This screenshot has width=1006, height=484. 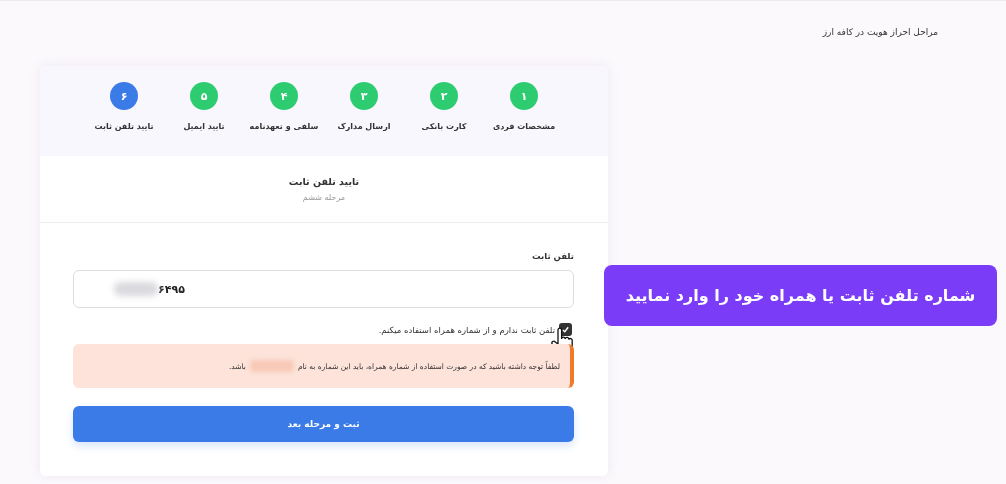 What do you see at coordinates (444, 96) in the screenshot?
I see `step-number: ۲` at bounding box center [444, 96].